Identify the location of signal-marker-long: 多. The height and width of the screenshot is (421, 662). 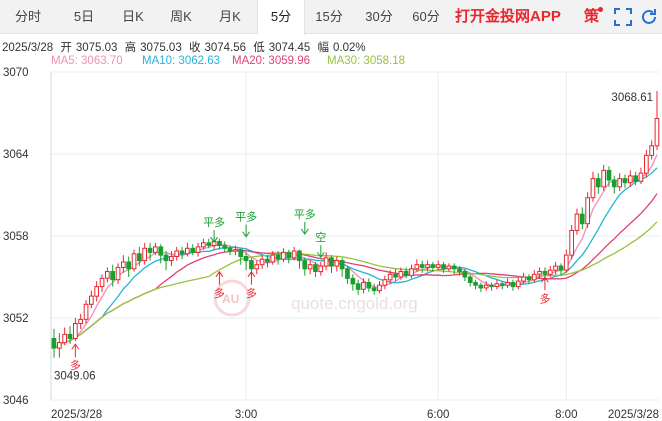
(75, 357).